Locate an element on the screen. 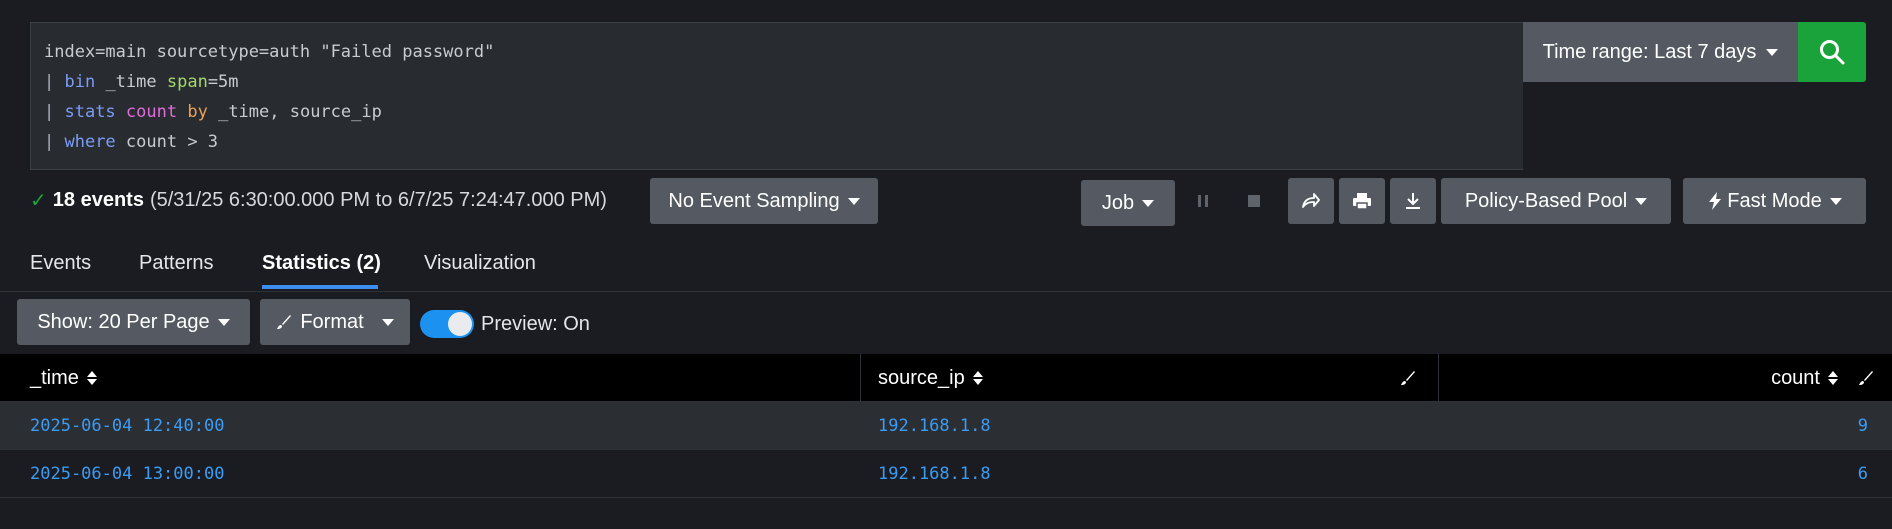  query-token: _time, source_ip is located at coordinates (294, 112).